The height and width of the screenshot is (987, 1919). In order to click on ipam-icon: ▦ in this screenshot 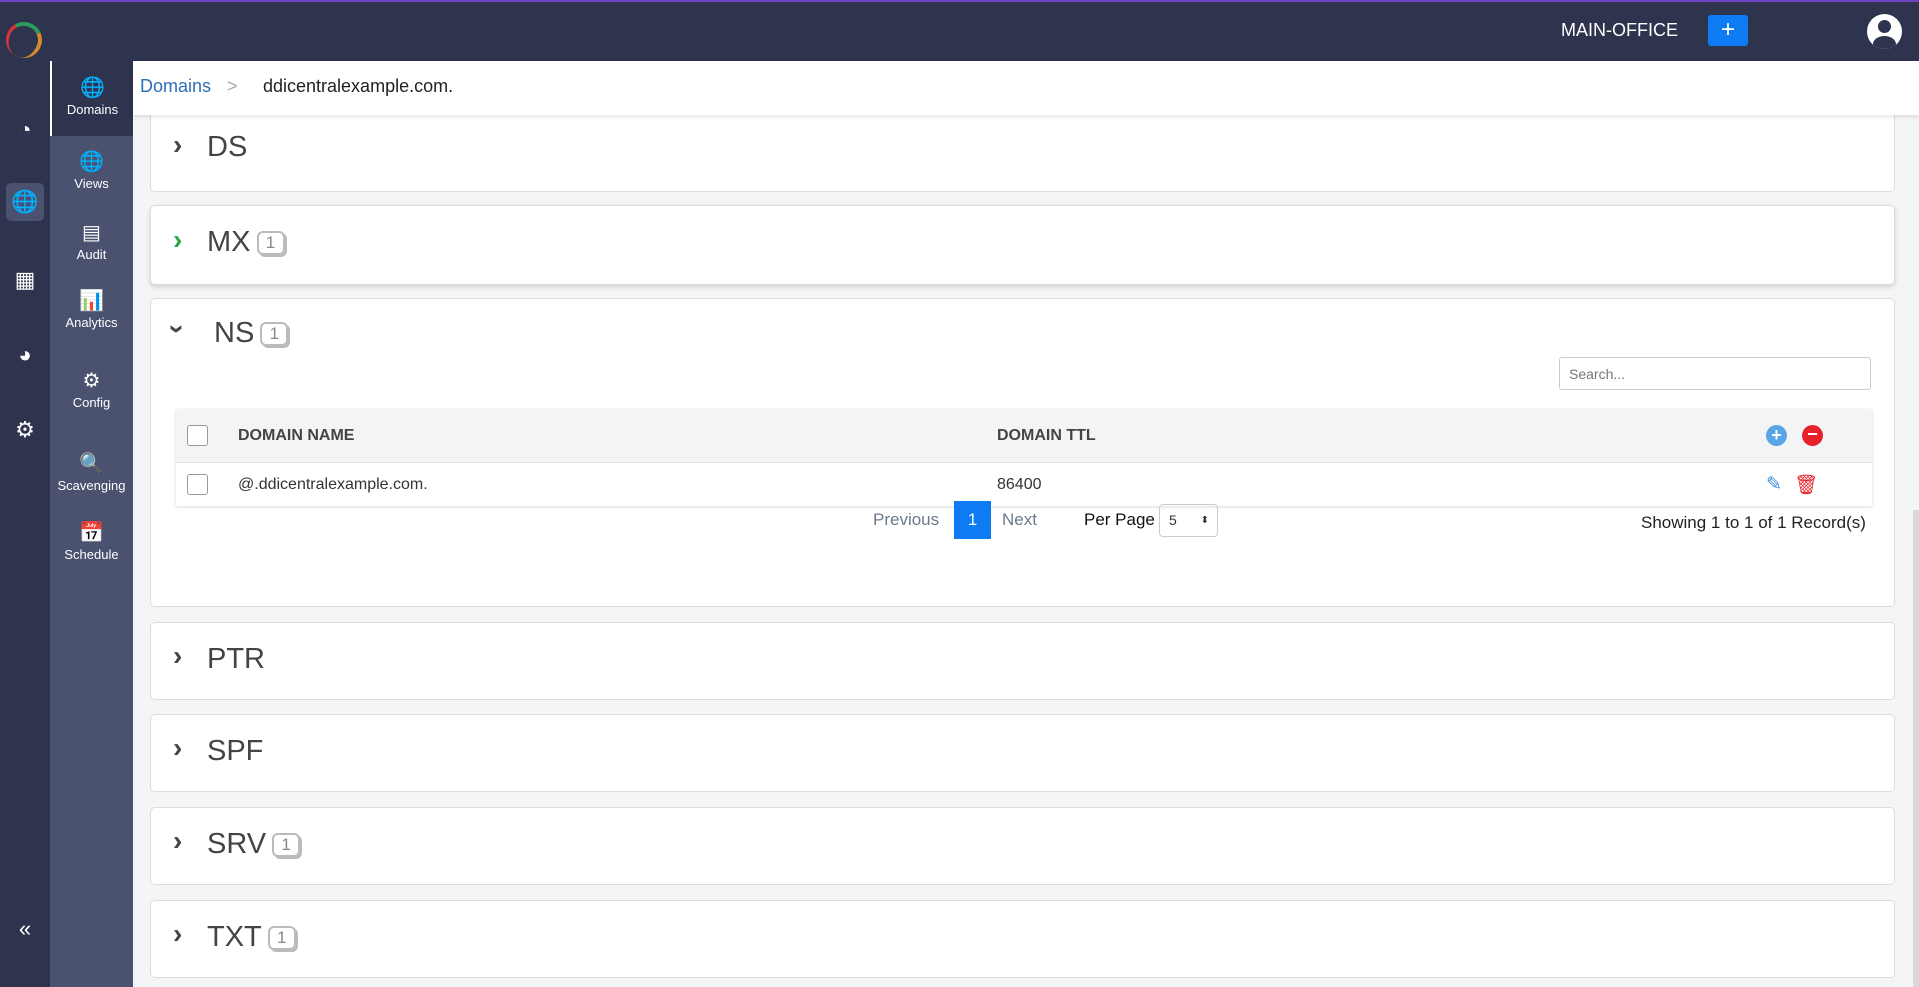, I will do `click(25, 280)`.